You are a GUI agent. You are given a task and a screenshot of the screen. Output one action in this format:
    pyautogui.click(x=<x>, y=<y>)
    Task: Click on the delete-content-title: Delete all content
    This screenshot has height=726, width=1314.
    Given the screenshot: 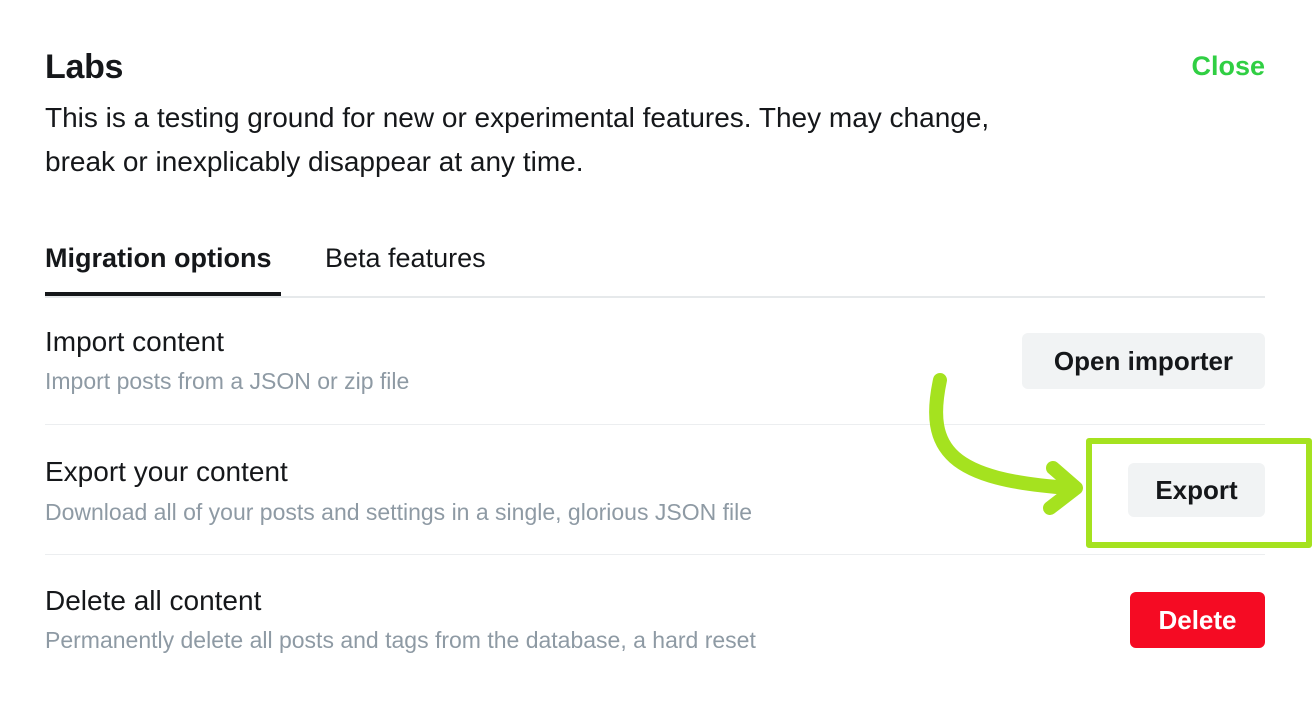 What is the action you would take?
    pyautogui.click(x=153, y=600)
    